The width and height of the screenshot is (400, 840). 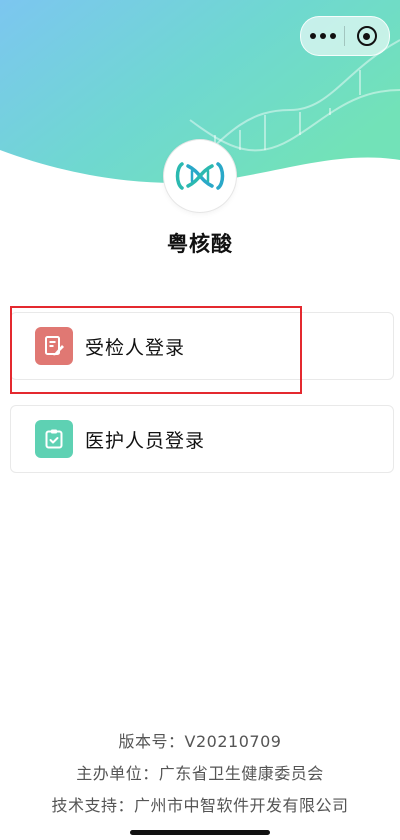 I want to click on more-options-icon, so click(x=322, y=36).